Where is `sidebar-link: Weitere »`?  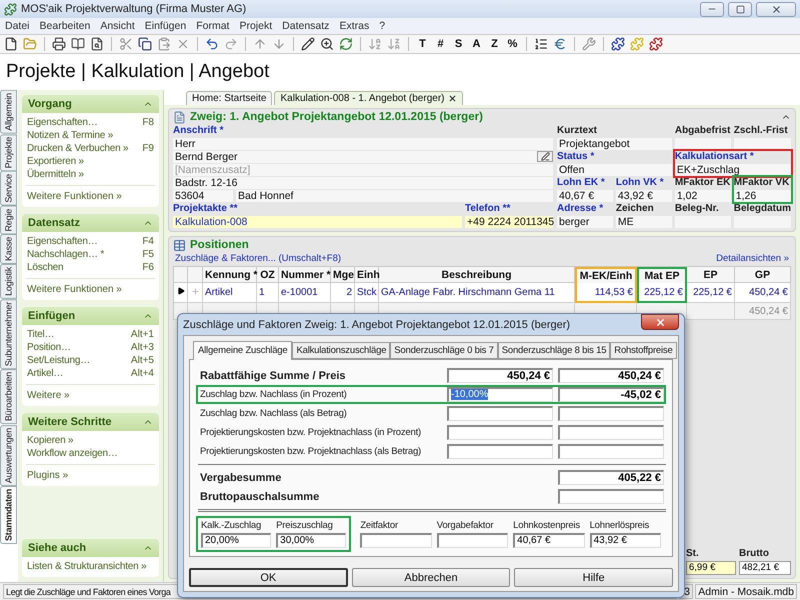 sidebar-link: Weitere » is located at coordinates (90, 395).